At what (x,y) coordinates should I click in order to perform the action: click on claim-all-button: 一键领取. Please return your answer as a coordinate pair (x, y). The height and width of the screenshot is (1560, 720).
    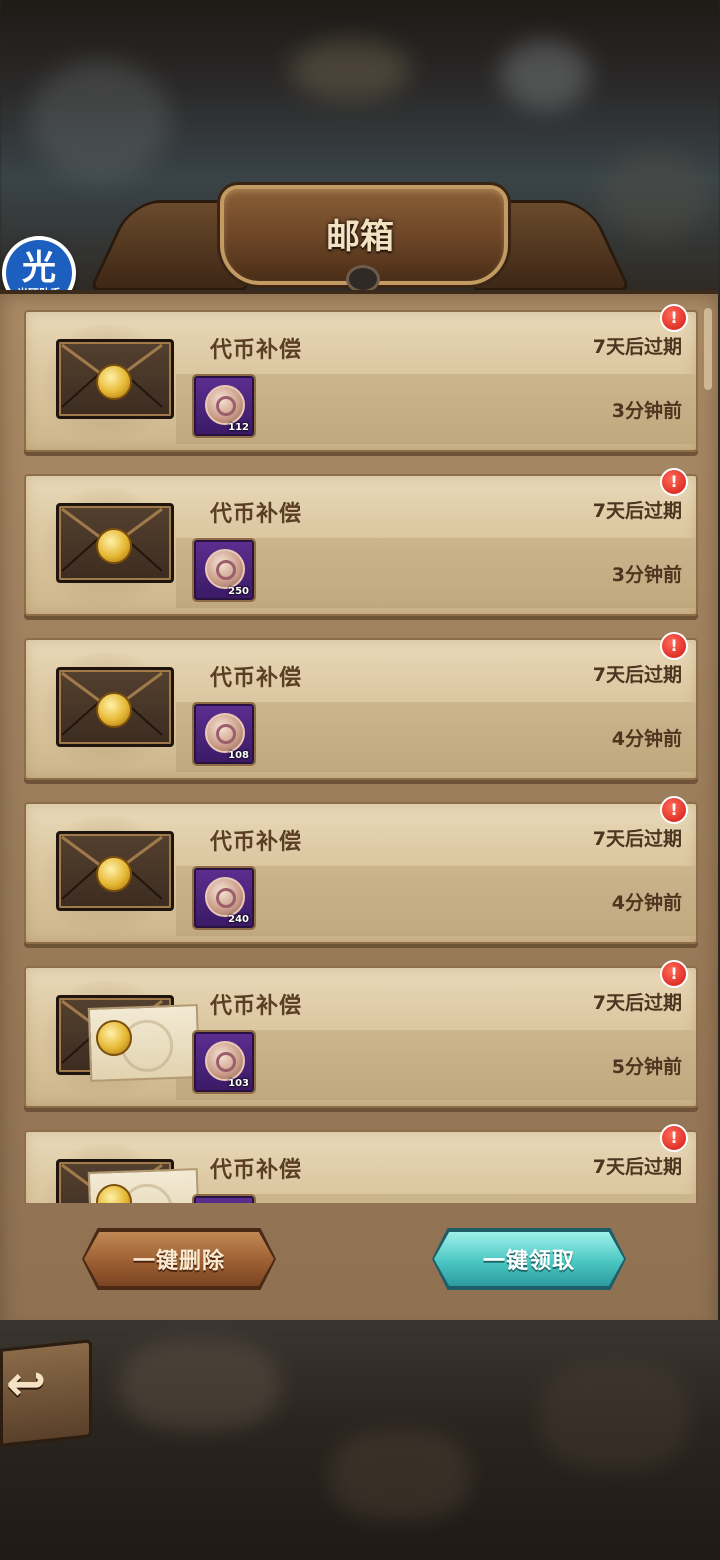
    Looking at the image, I should click on (529, 1259).